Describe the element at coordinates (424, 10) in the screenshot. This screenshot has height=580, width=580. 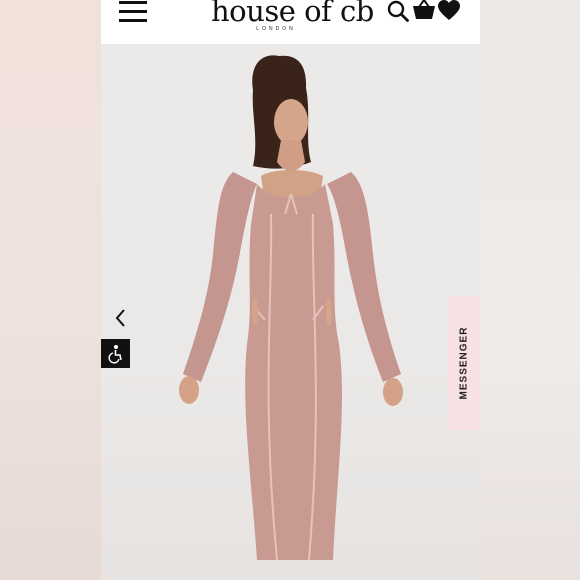
I see `shopping-basket-icon` at that location.